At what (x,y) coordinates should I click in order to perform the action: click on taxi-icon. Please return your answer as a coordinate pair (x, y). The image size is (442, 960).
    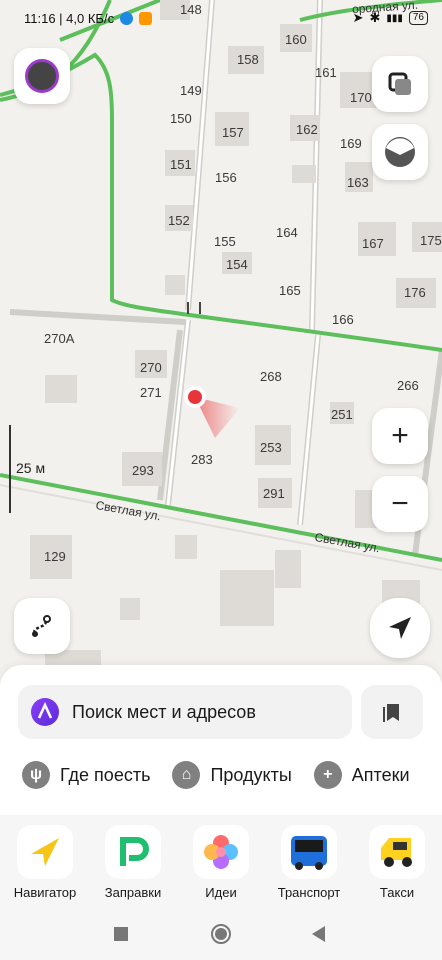
    Looking at the image, I should click on (397, 852).